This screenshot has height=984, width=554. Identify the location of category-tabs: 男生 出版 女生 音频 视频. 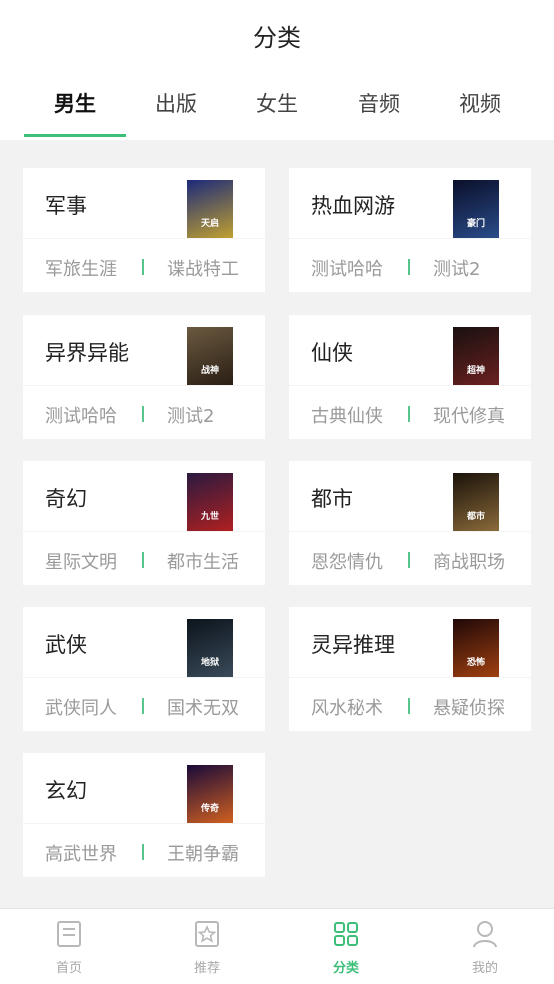
(277, 114).